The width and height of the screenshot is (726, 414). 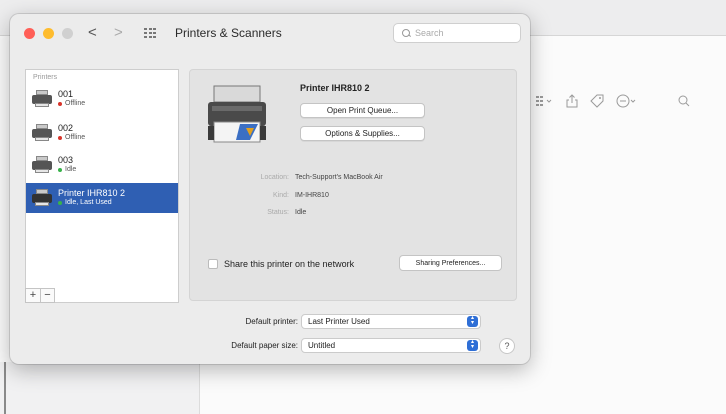 What do you see at coordinates (150, 33) in the screenshot?
I see `show-all-grid-icon` at bounding box center [150, 33].